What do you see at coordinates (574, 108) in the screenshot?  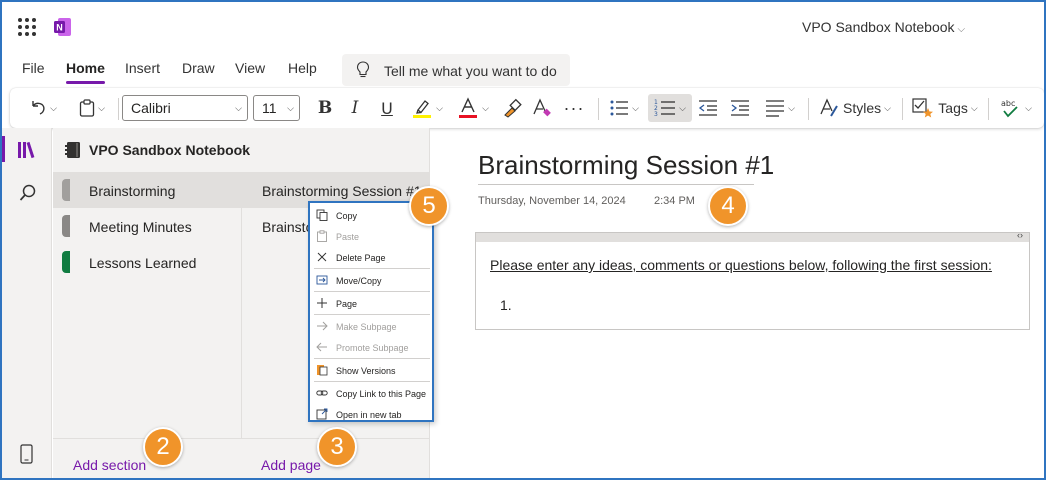 I see `more-options-button: ···` at bounding box center [574, 108].